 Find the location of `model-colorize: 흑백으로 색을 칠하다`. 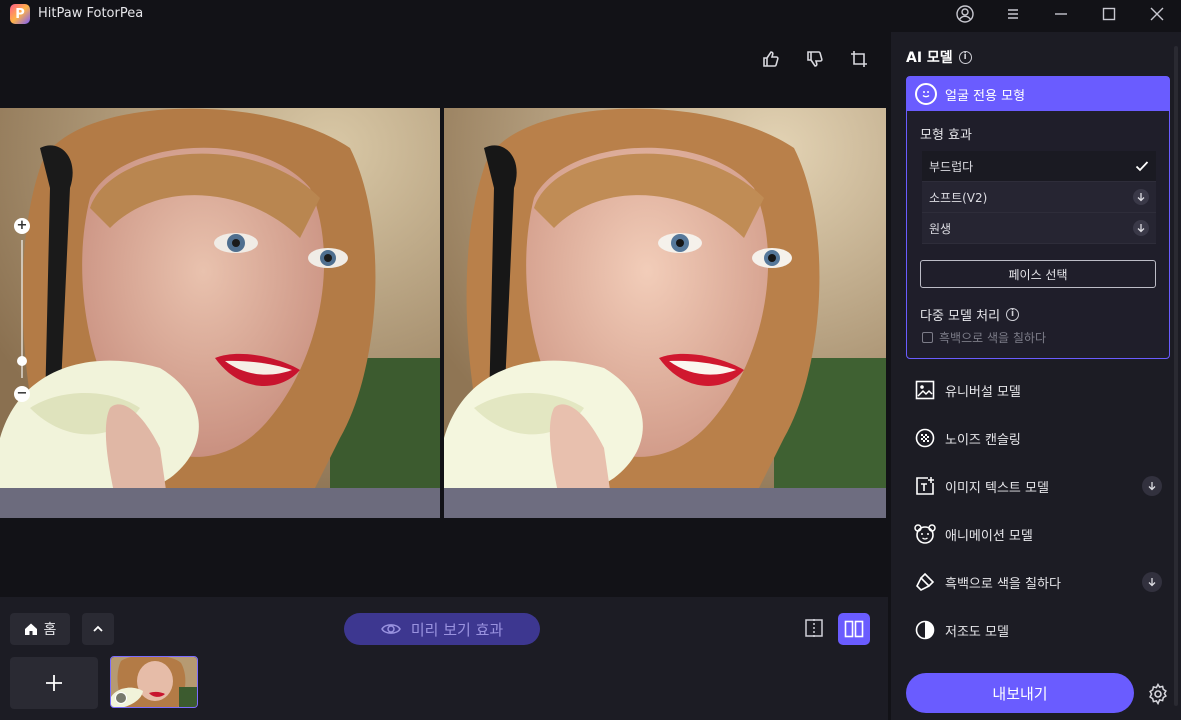

model-colorize: 흑백으로 색을 칠하다 is located at coordinates (1039, 582).